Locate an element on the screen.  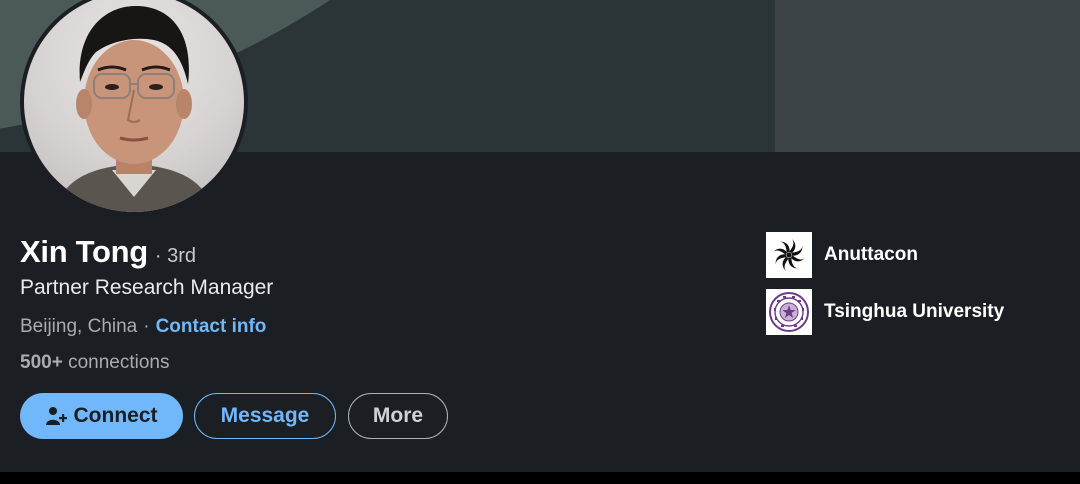
org-item-tsinghua: Tsinghua University is located at coordinates (885, 312).